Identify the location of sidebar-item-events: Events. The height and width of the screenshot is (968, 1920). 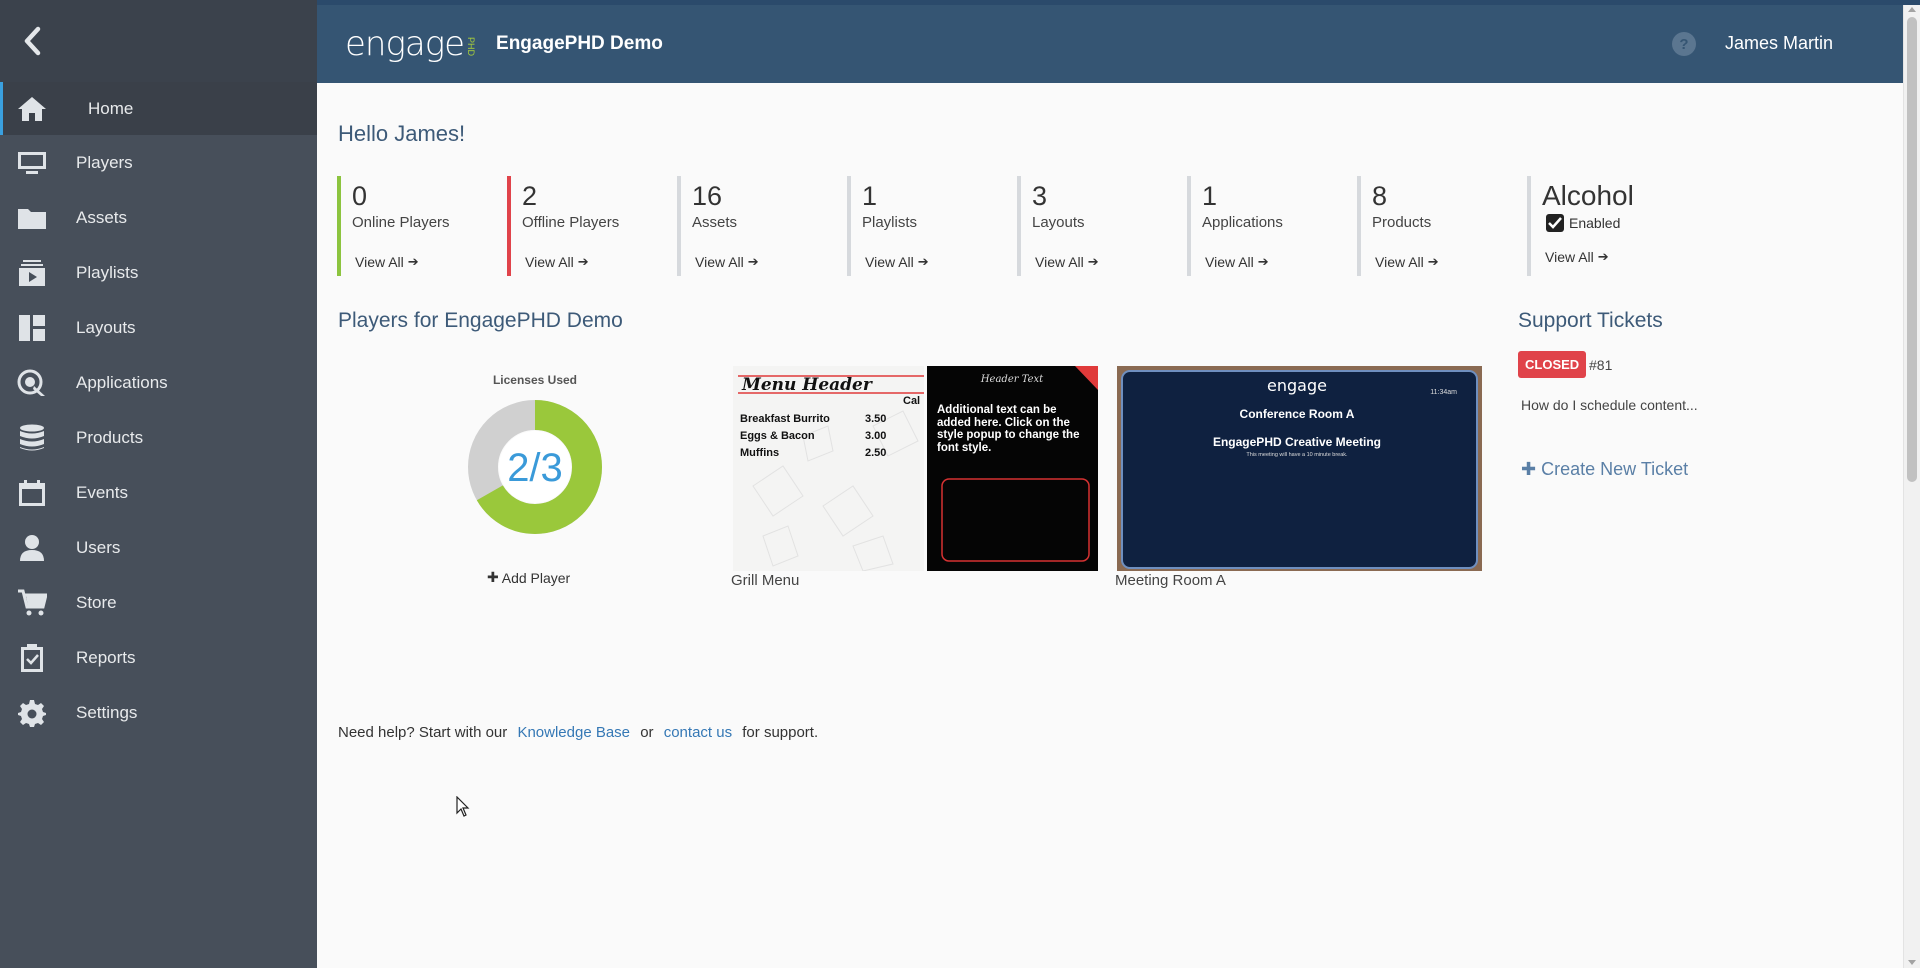
(158, 492).